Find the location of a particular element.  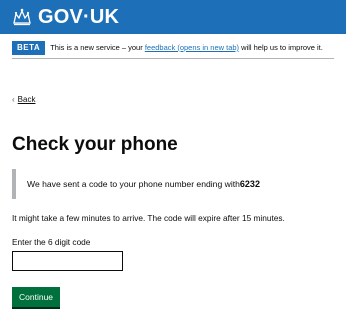

page-title: Check your phone is located at coordinates (95, 144).